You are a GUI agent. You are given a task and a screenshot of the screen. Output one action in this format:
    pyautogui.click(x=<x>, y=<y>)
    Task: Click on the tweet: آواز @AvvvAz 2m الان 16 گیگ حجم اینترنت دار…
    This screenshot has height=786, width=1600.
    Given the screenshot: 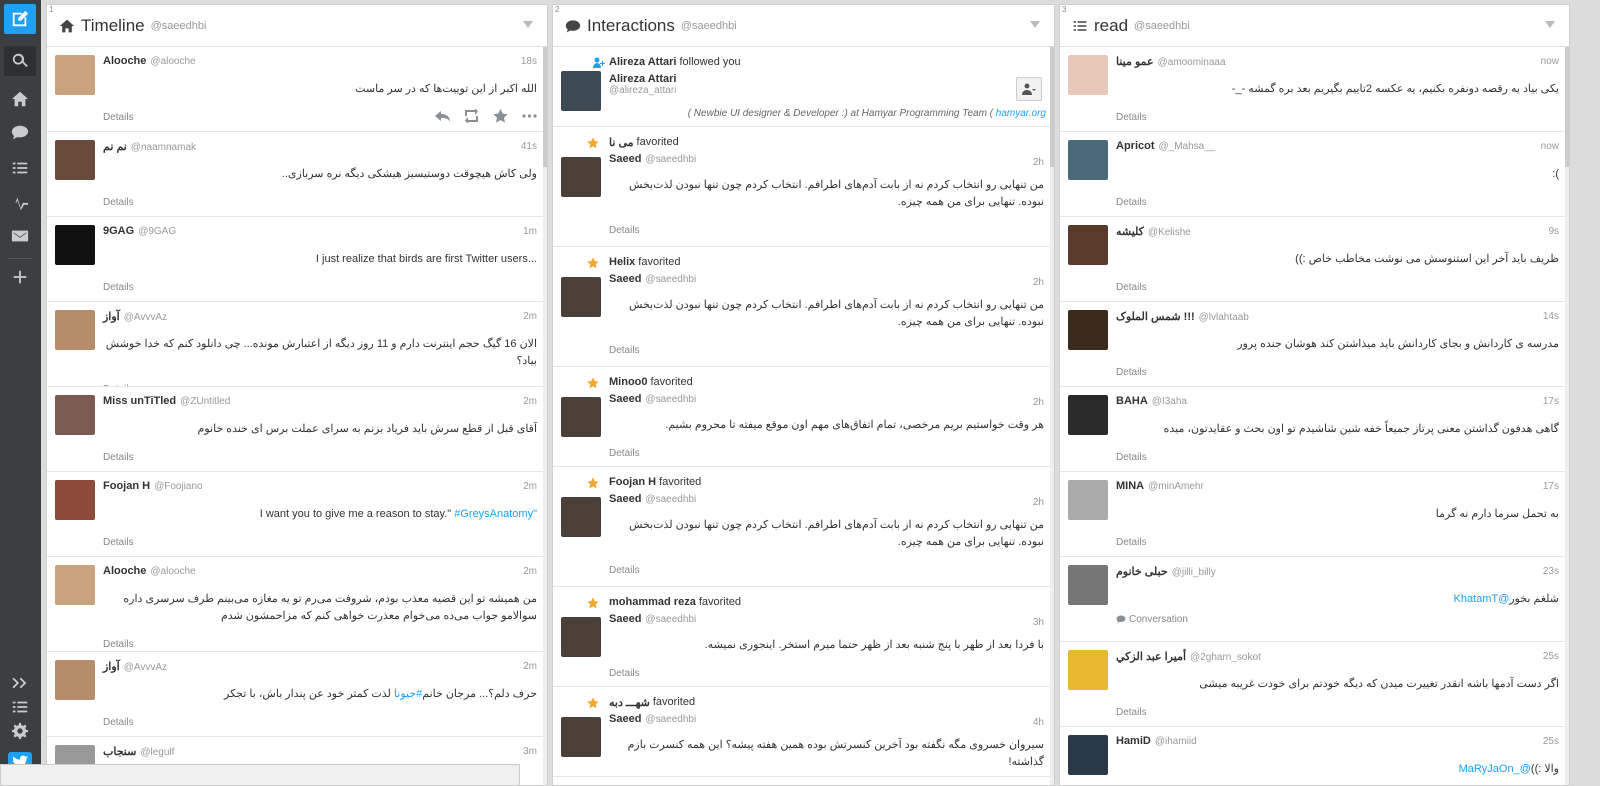 What is the action you would take?
    pyautogui.click(x=297, y=344)
    